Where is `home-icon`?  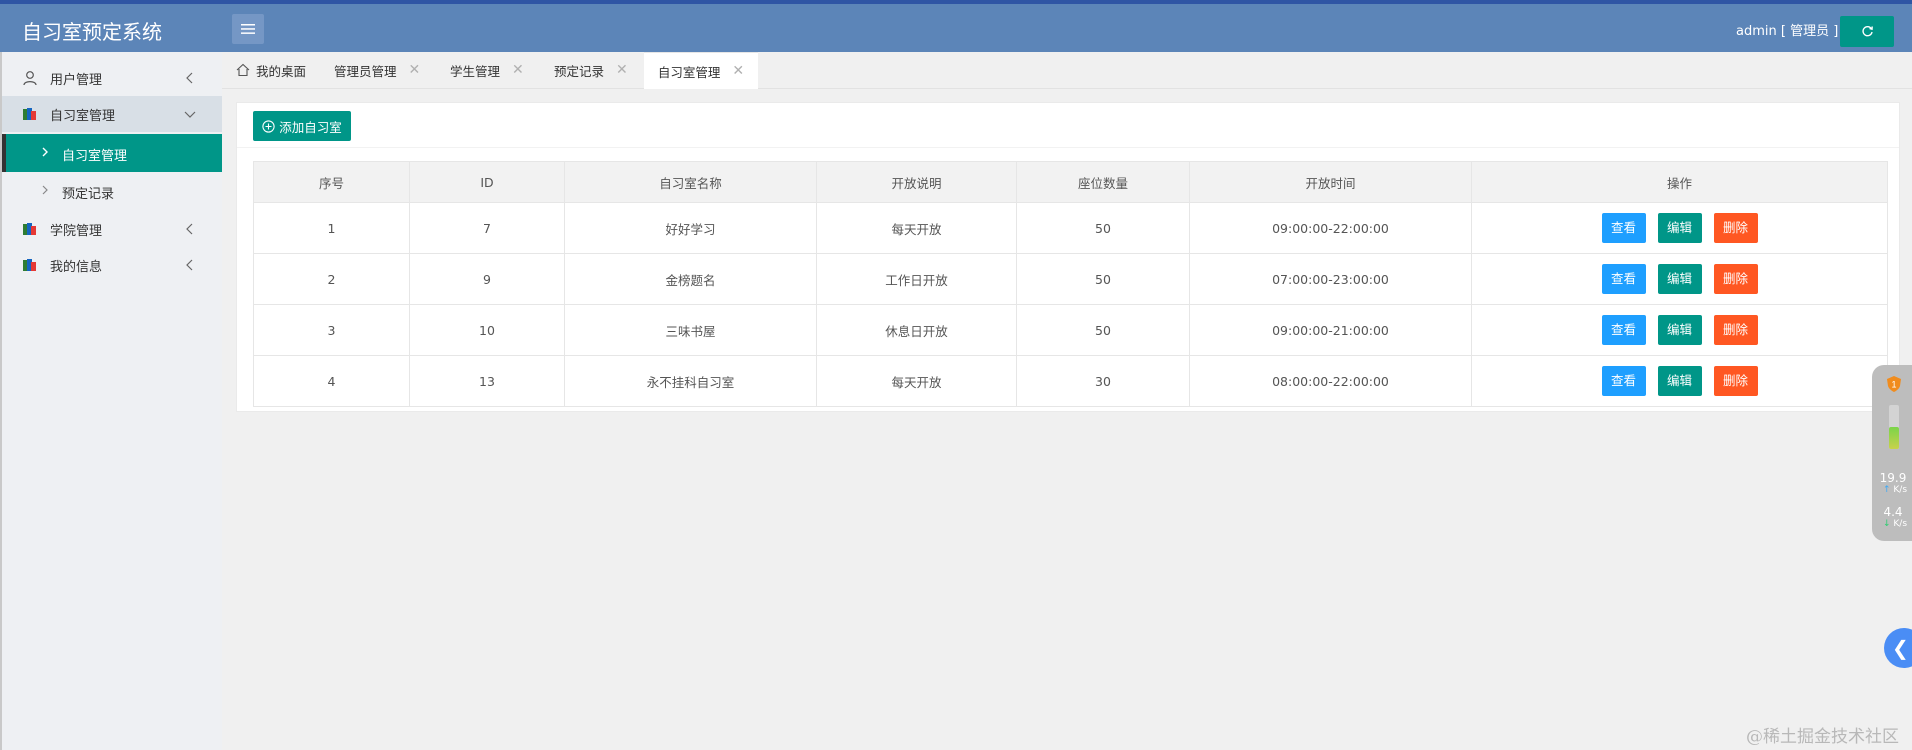
home-icon is located at coordinates (243, 70).